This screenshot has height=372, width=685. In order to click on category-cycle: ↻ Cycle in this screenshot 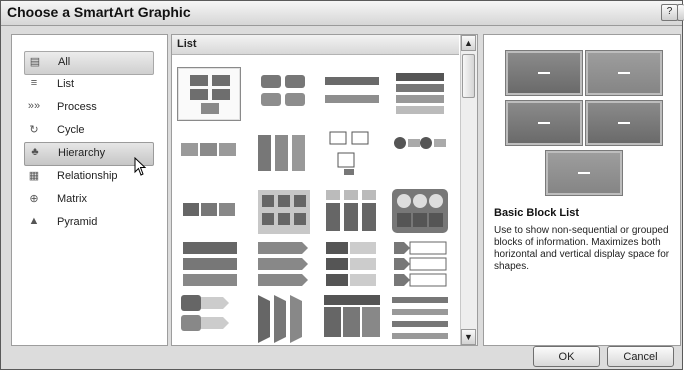, I will do `click(88, 131)`.